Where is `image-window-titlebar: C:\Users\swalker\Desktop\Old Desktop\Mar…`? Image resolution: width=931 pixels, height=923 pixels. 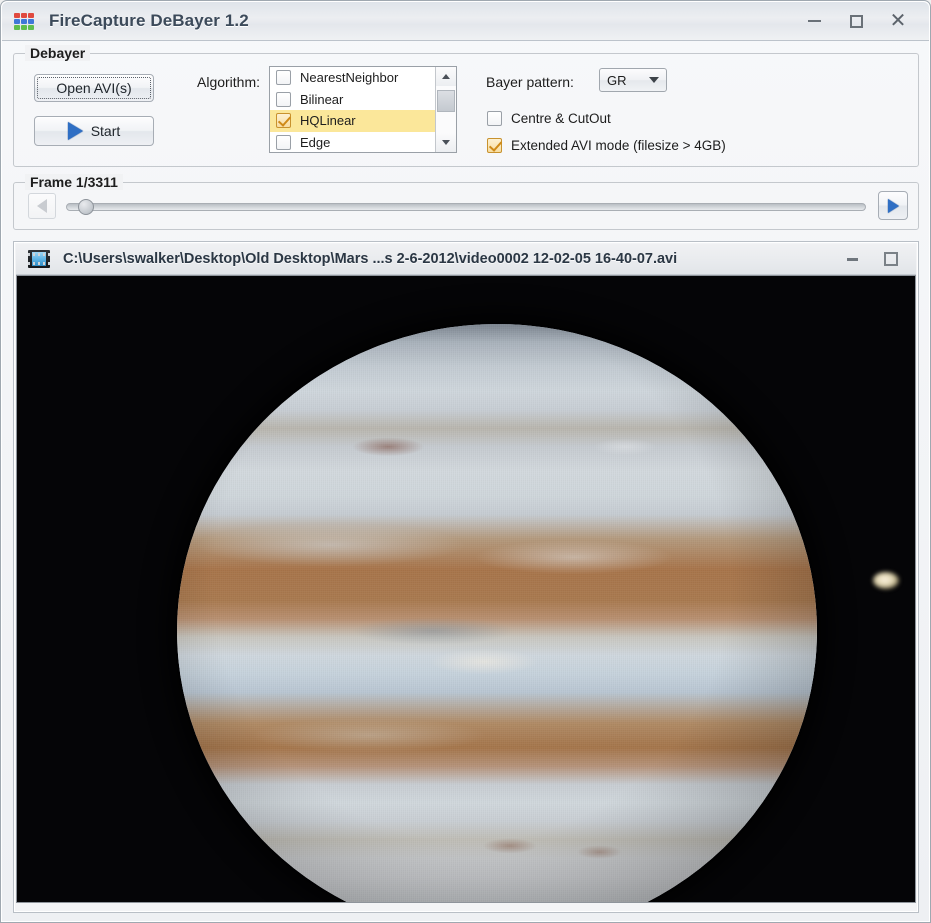 image-window-titlebar: C:\Users\swalker\Desktop\Old Desktop\Mar… is located at coordinates (466, 259).